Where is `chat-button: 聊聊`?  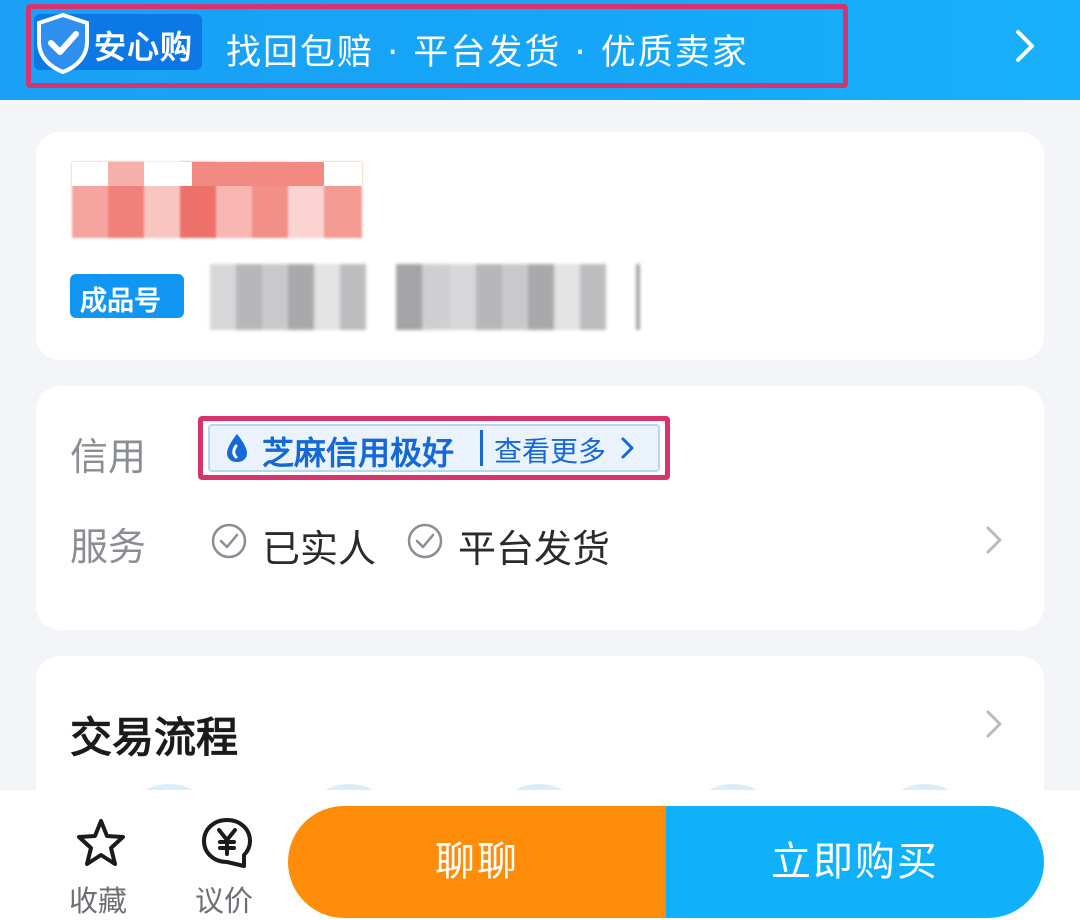
chat-button: 聊聊 is located at coordinates (477, 862).